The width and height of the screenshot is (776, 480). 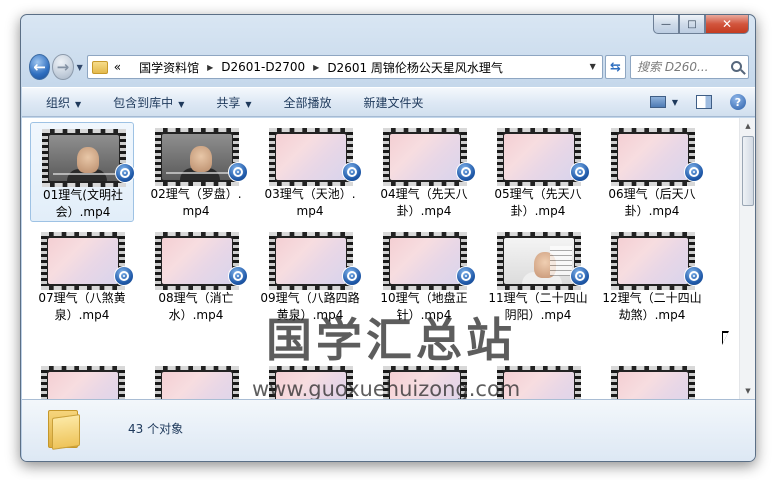 I want to click on command-bar: 组织 ▼ 包含到库中 ▼ 共享 ▼ 全部播放 新建文件夹 ▼ ?, so click(x=388, y=102).